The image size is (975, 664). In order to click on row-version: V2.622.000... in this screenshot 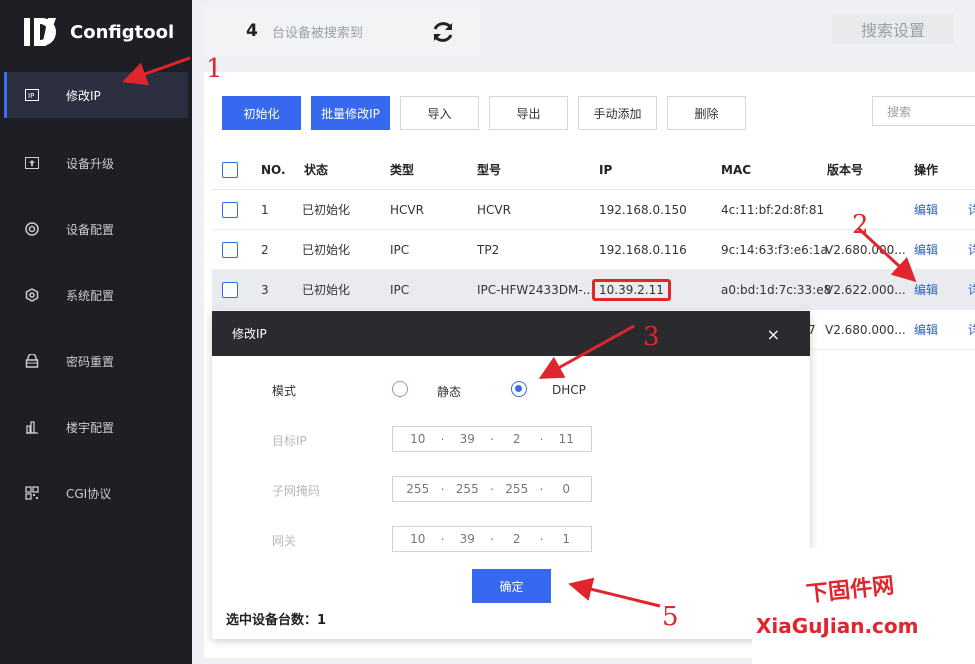, I will do `click(865, 289)`.